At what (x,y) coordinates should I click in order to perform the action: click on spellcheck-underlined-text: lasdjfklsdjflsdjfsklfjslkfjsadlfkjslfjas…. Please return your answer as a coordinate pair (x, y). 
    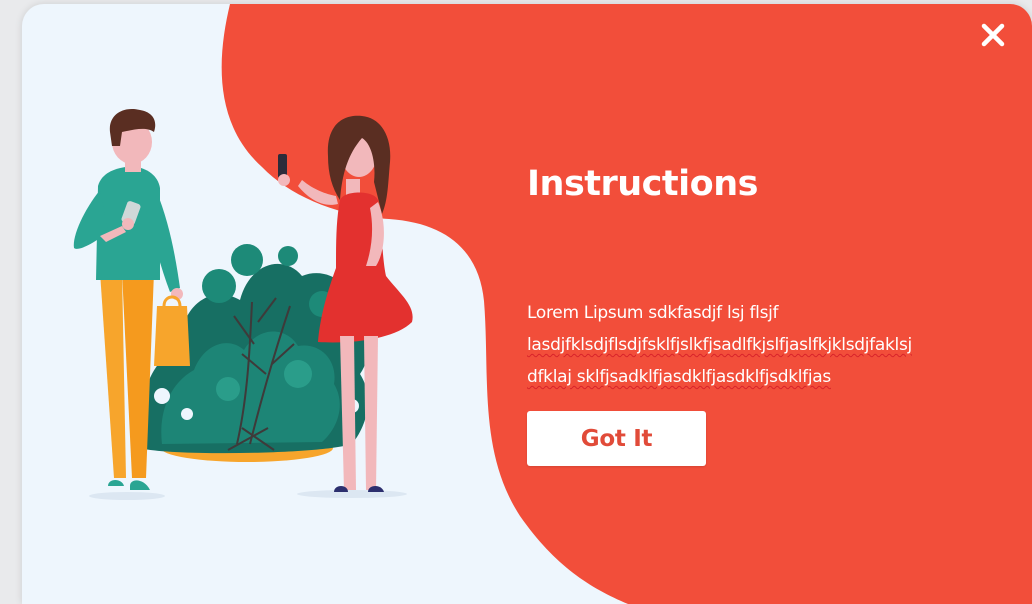
    Looking at the image, I should click on (719, 345).